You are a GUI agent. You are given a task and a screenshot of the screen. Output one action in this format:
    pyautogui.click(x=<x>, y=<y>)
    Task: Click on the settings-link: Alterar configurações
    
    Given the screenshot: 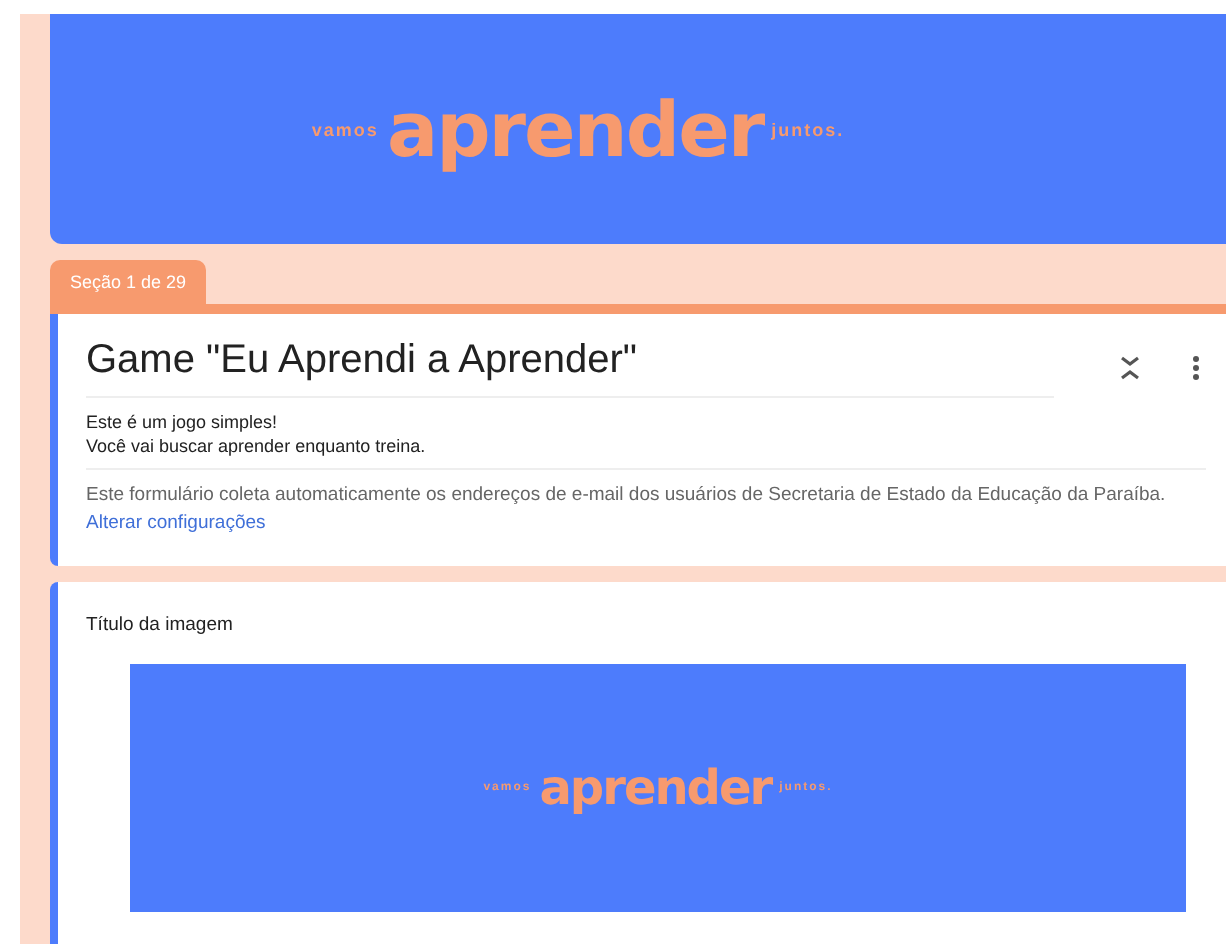 What is the action you would take?
    pyautogui.click(x=176, y=523)
    